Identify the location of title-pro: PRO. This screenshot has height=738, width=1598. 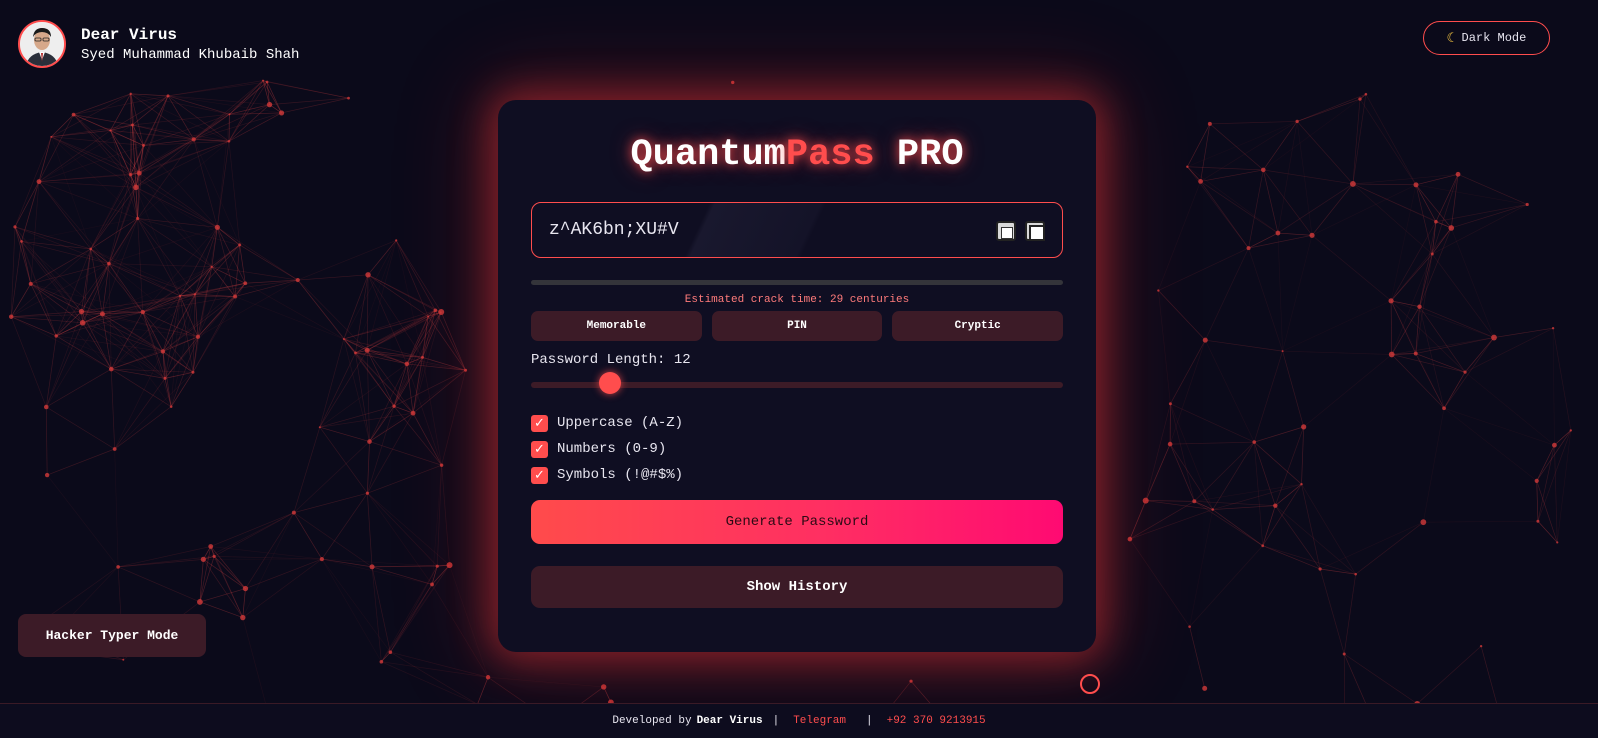
(919, 155).